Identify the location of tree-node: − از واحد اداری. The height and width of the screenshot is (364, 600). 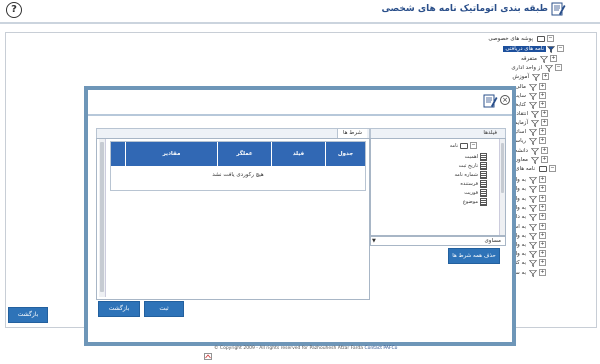
(535, 68).